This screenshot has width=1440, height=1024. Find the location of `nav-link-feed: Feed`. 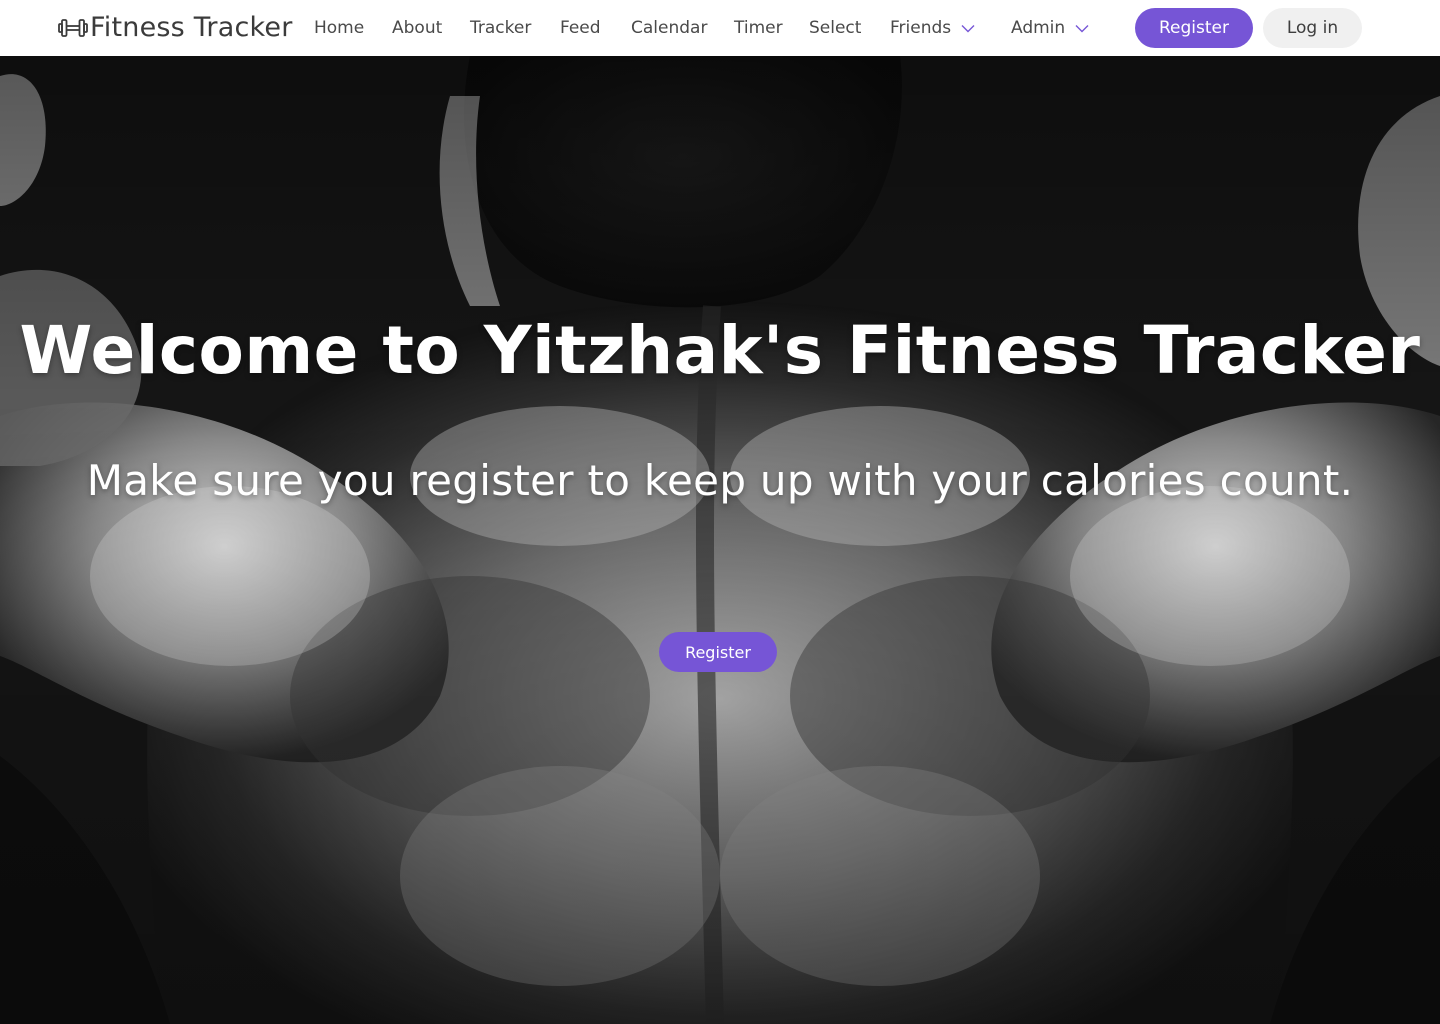

nav-link-feed: Feed is located at coordinates (580, 28).